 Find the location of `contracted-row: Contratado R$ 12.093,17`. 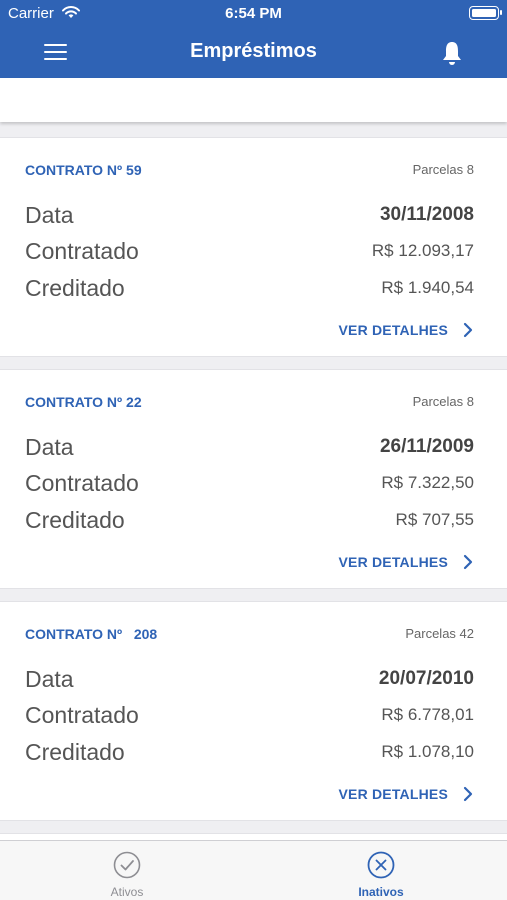

contracted-row: Contratado R$ 12.093,17 is located at coordinates (249, 251).